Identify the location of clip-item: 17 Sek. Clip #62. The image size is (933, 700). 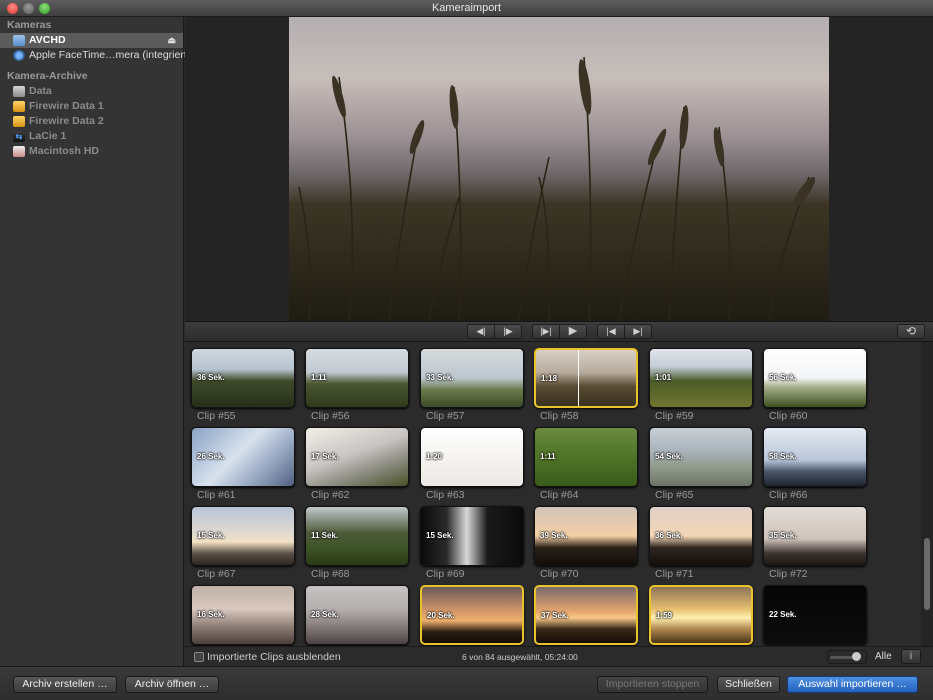
(357, 461).